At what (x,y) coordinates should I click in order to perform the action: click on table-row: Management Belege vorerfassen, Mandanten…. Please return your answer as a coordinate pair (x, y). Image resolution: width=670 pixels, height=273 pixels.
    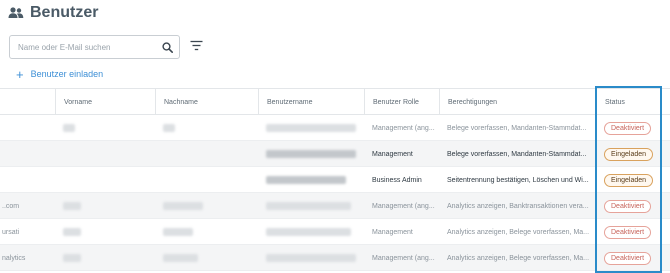
    Looking at the image, I should click on (335, 154).